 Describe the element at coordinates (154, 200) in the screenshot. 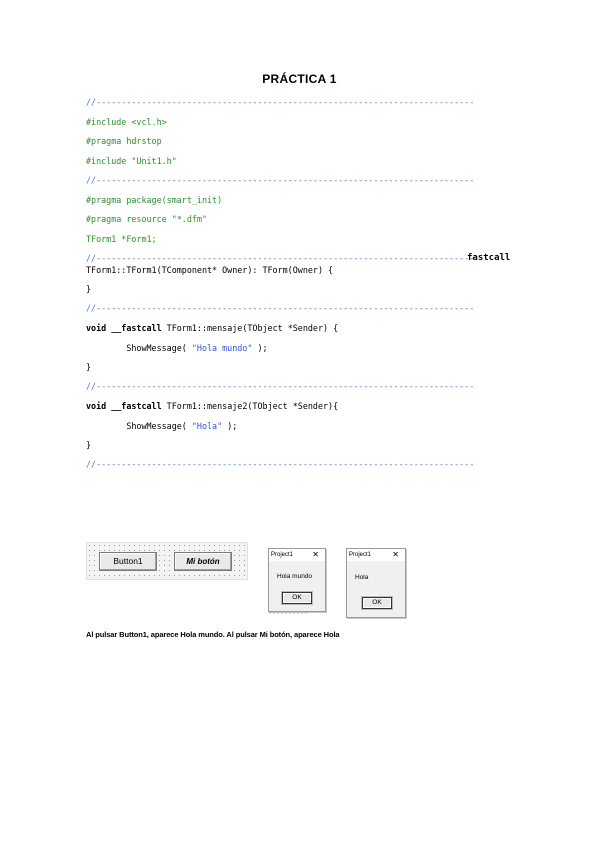

I see `pragma-package-line: #pragma package(smart_init)` at that location.